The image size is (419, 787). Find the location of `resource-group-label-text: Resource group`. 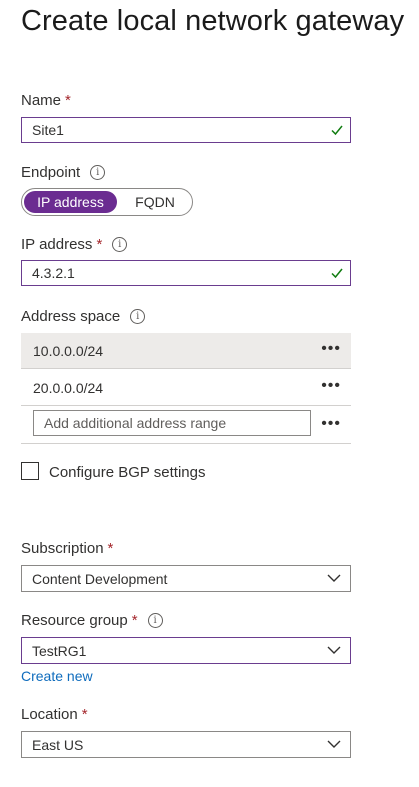

resource-group-label-text: Resource group is located at coordinates (74, 620).